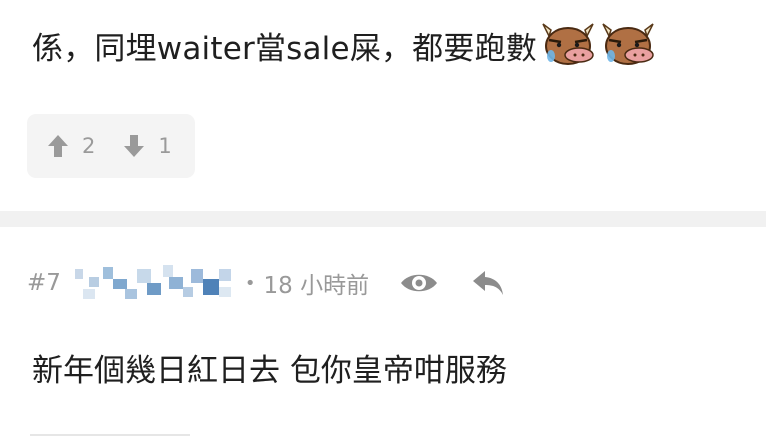 This screenshot has height=436, width=766. I want to click on reply-button, so click(488, 283).